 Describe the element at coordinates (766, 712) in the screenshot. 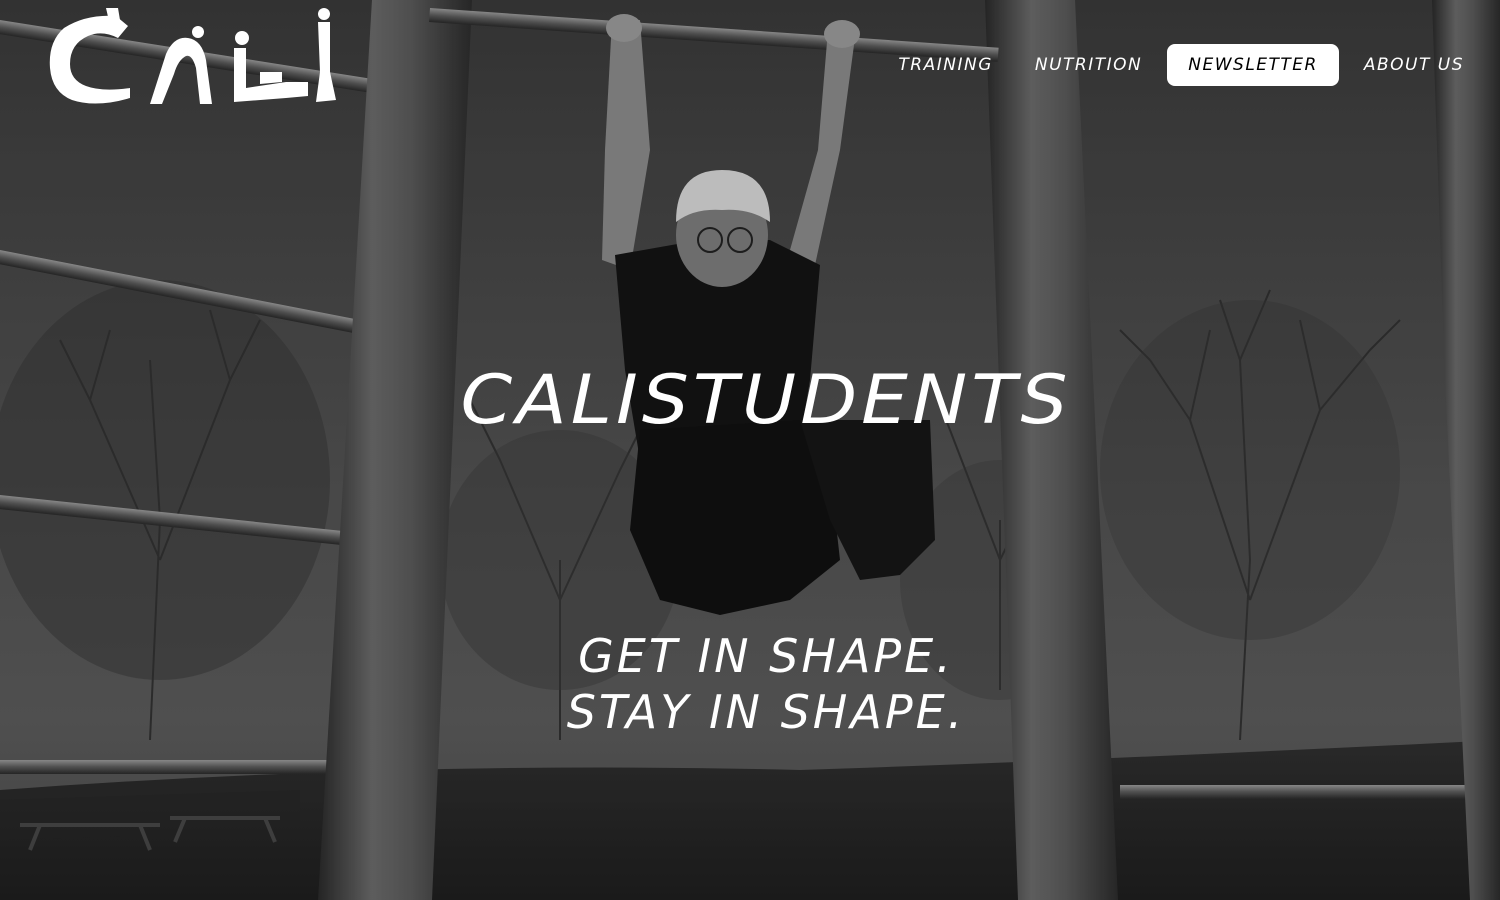

I see `hero-tagline-line-2: STAY IN SHAPE.` at that location.